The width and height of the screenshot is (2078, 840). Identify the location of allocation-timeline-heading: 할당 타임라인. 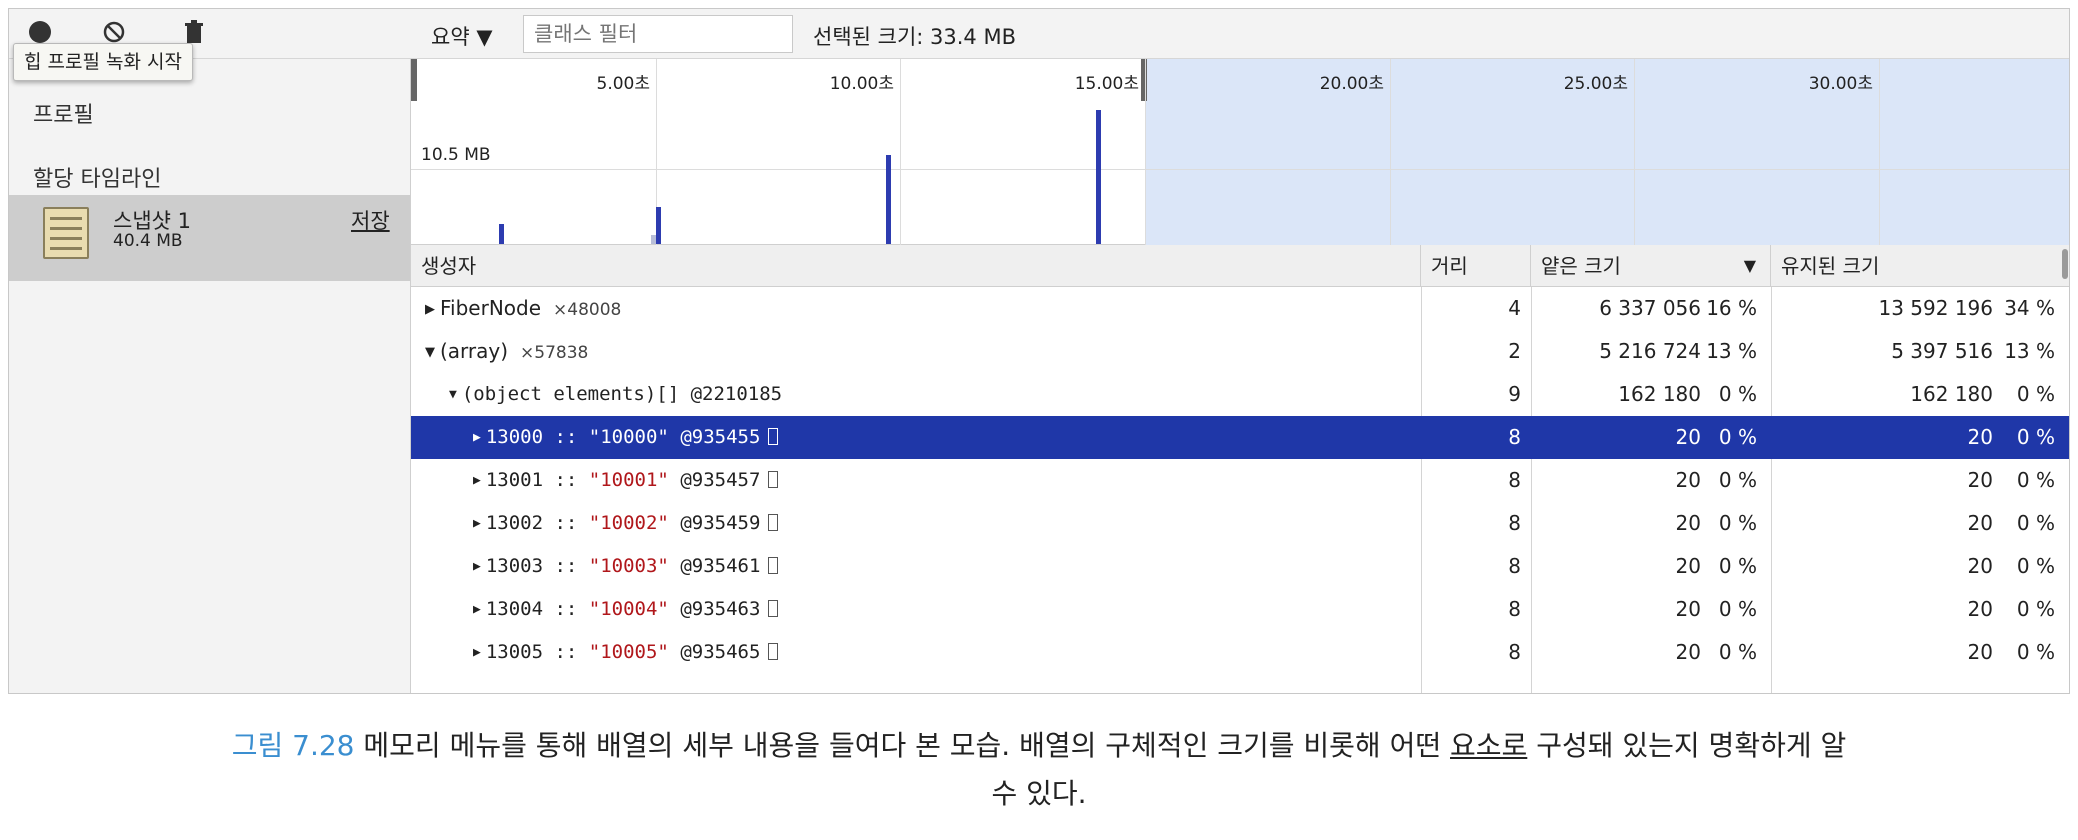
(97, 177).